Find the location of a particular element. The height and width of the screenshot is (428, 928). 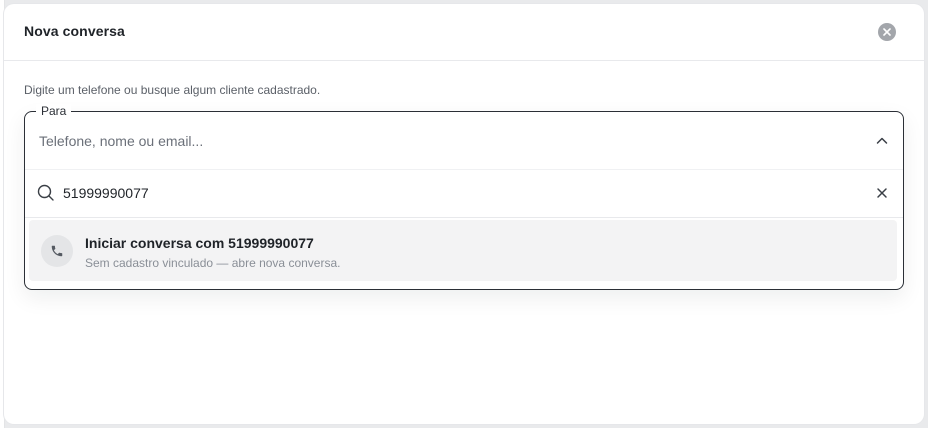

option-icon-badge is located at coordinates (57, 251).